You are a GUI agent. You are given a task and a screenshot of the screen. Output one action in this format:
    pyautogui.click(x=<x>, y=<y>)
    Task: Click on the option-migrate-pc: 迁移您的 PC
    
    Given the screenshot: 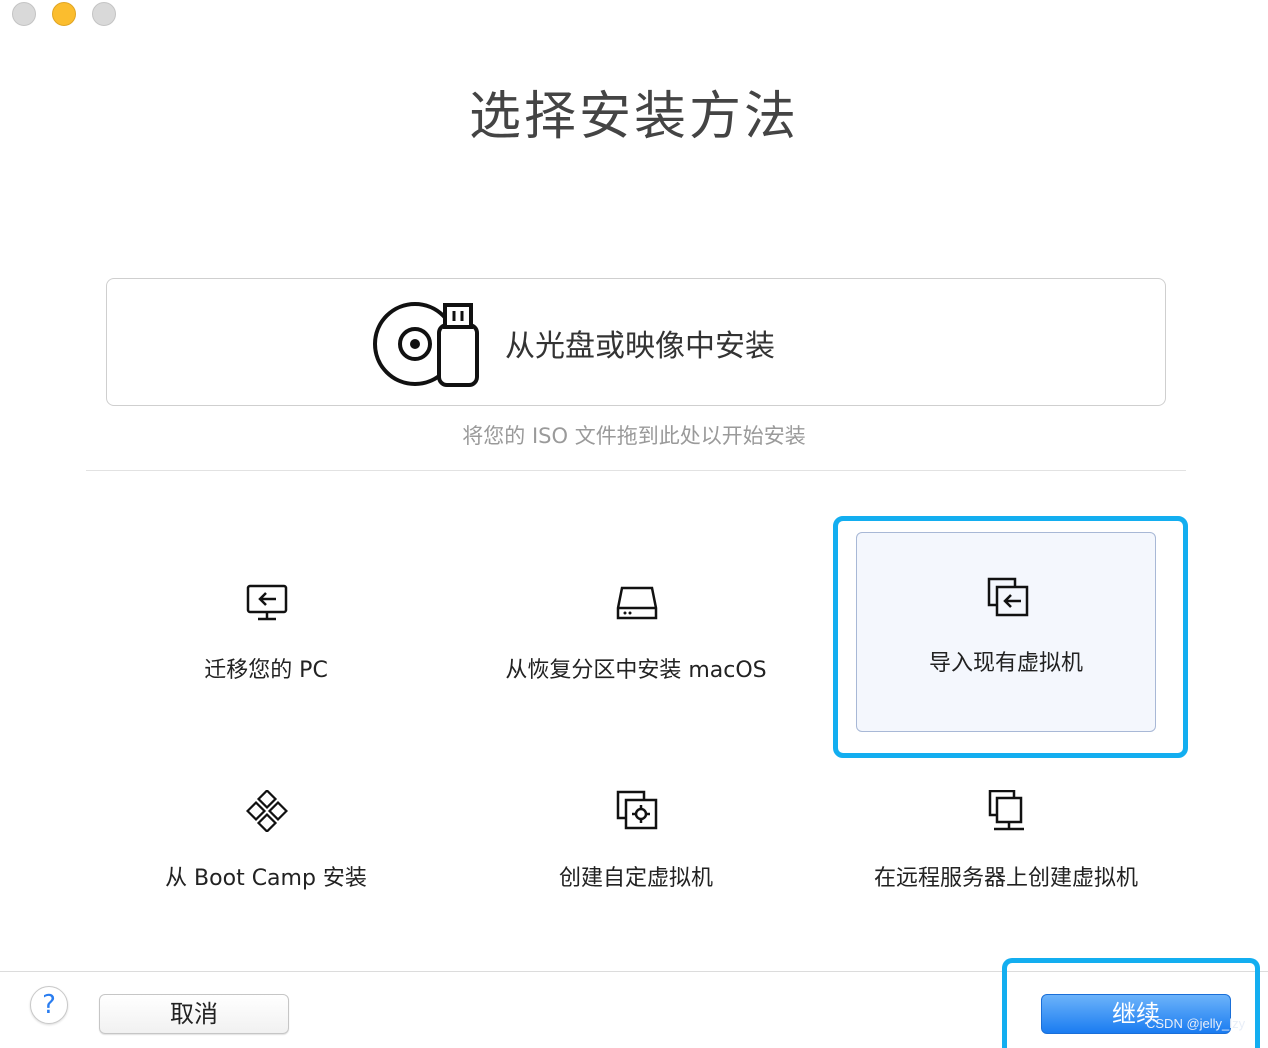 What is the action you would take?
    pyautogui.click(x=266, y=635)
    